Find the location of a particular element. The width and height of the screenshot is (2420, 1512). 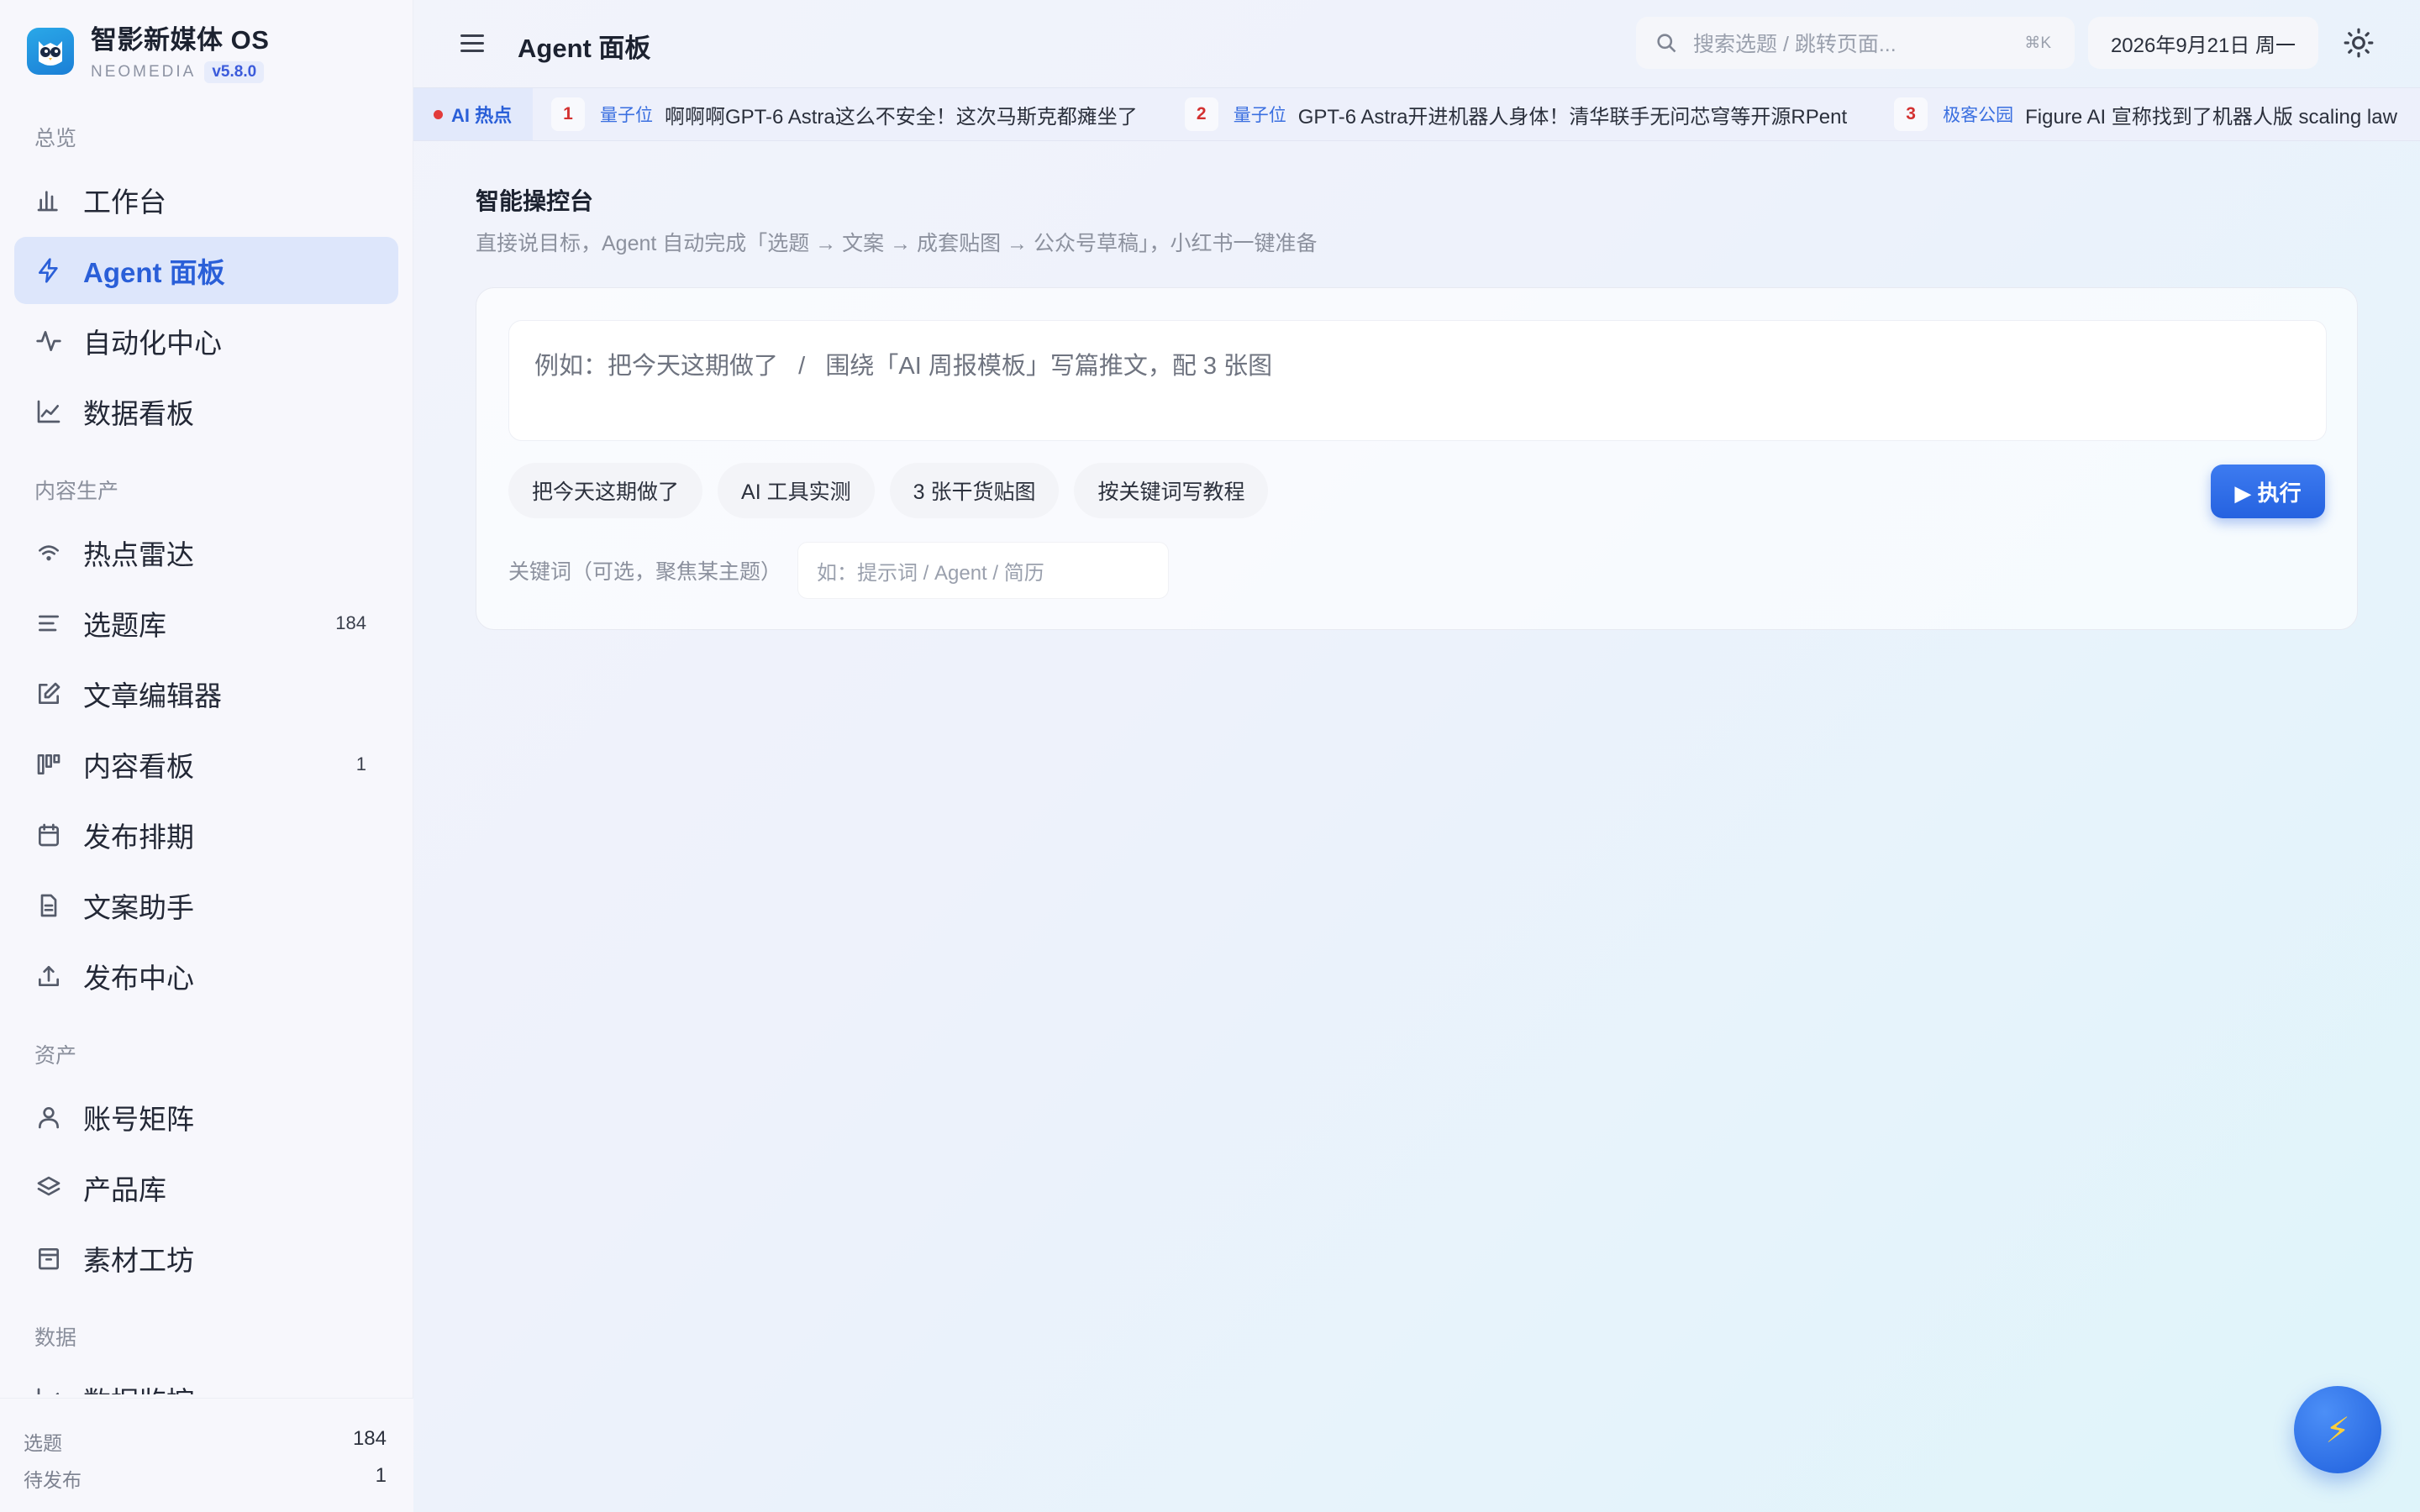

sidebar-item-label: 数据看板 is located at coordinates (138, 413).